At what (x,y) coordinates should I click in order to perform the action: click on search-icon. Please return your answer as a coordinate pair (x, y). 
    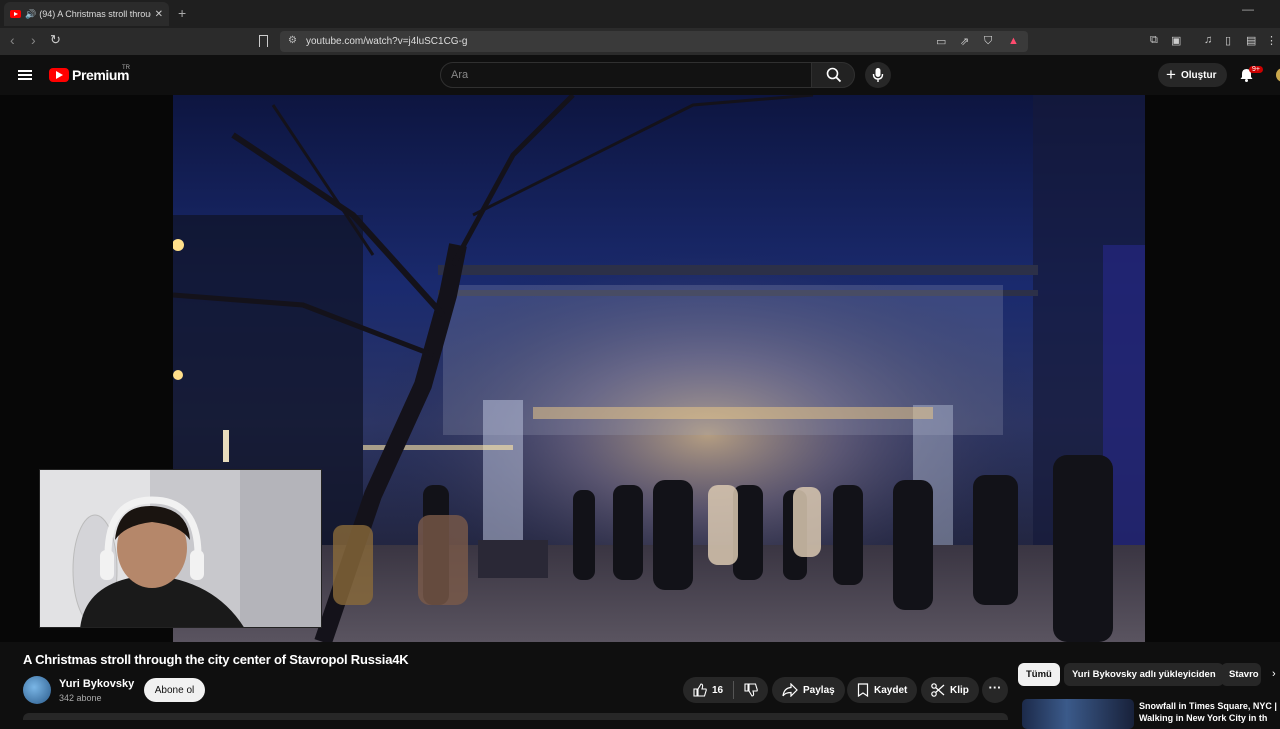
    Looking at the image, I should click on (834, 75).